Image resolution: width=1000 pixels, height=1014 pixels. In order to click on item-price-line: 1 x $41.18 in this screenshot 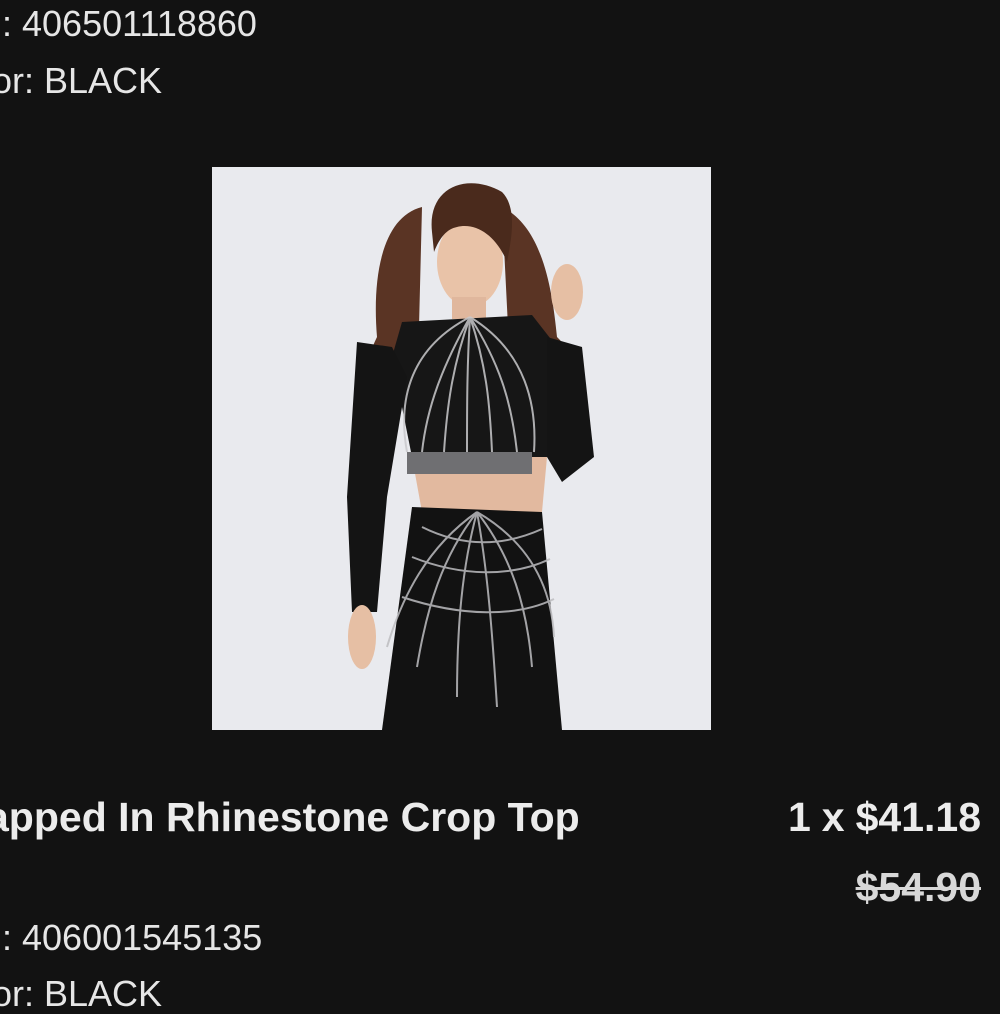, I will do `click(884, 817)`.